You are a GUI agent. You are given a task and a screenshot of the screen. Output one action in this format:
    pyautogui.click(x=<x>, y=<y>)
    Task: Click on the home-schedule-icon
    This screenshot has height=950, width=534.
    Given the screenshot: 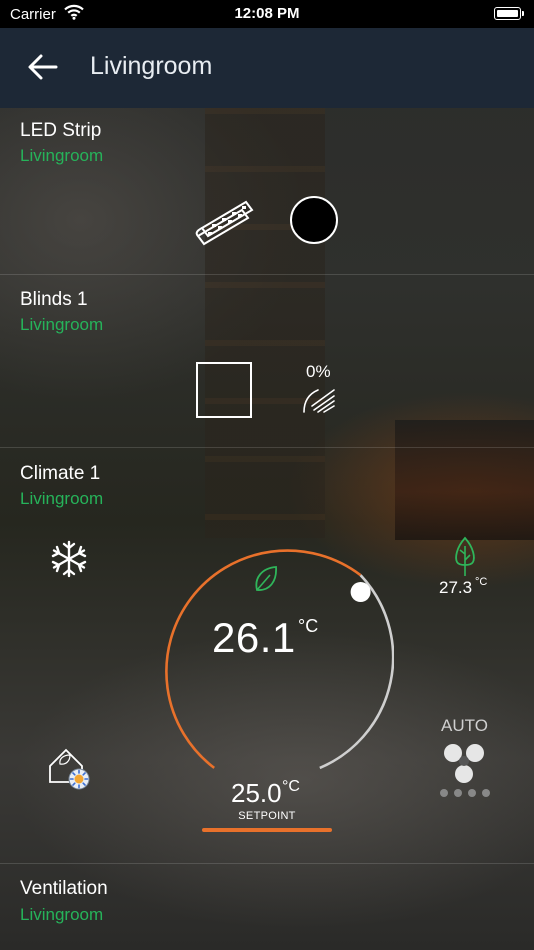 What is the action you would take?
    pyautogui.click(x=70, y=770)
    